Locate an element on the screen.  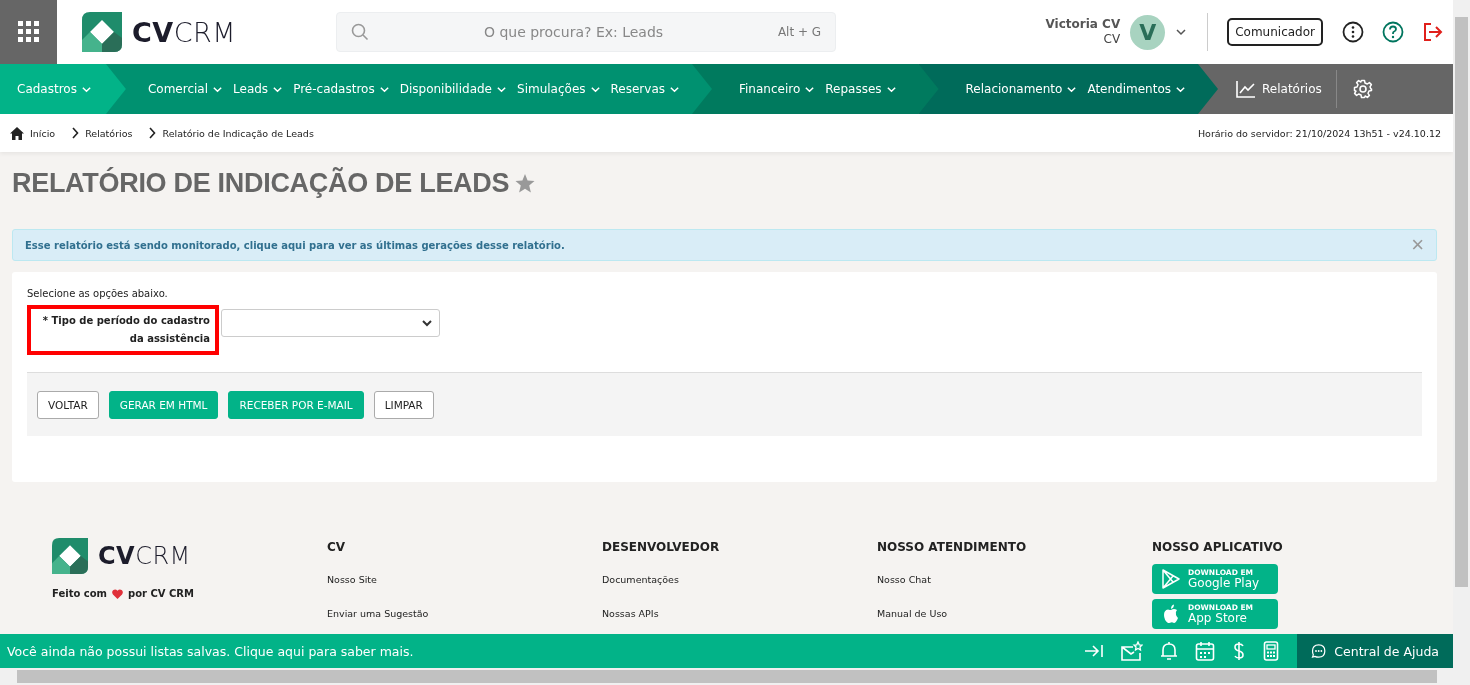
footer-heading: DESENVOLVEDOR is located at coordinates (661, 547).